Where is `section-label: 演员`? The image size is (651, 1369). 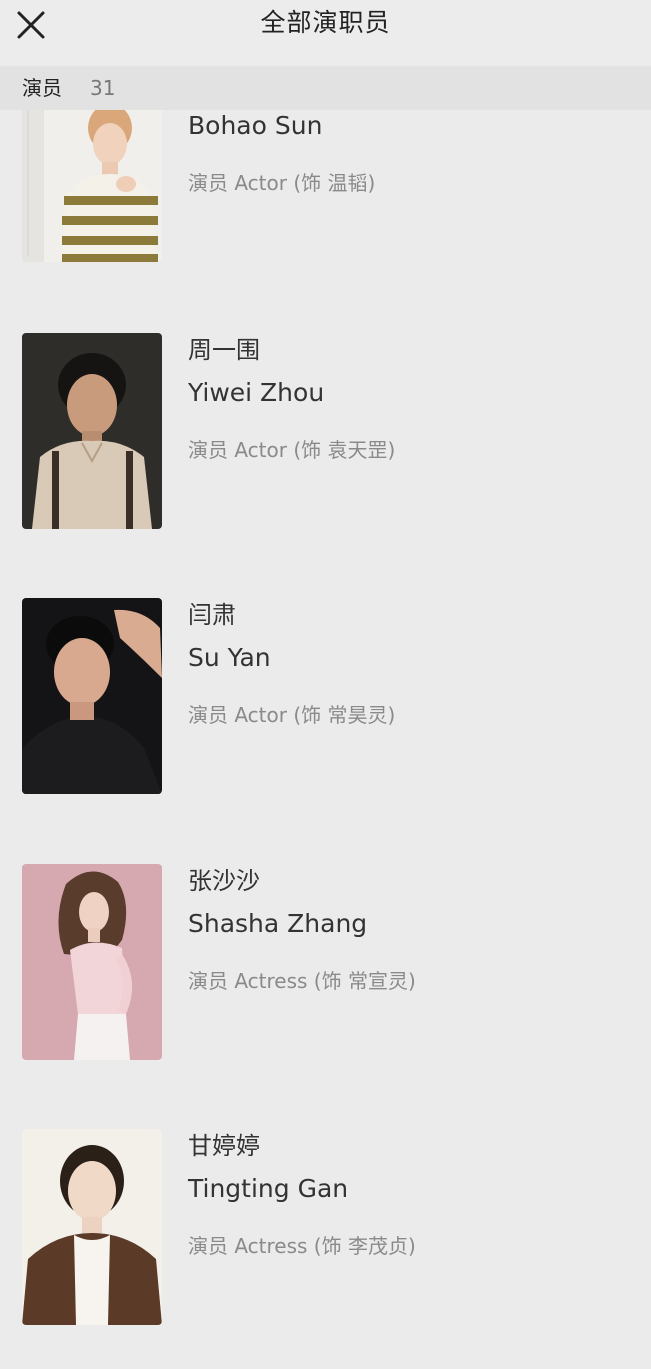 section-label: 演员 is located at coordinates (42, 88).